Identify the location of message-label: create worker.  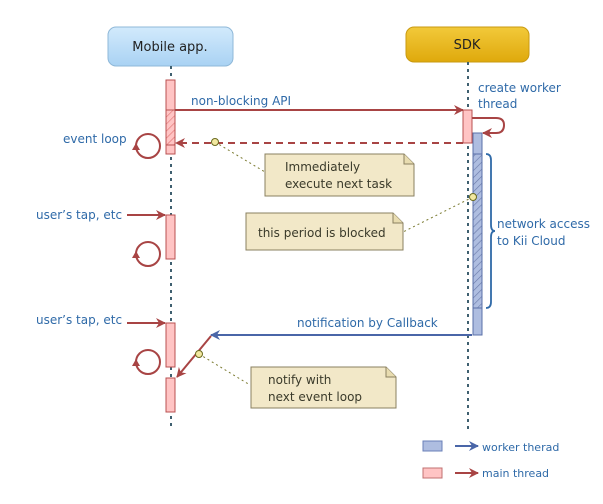
(519, 88).